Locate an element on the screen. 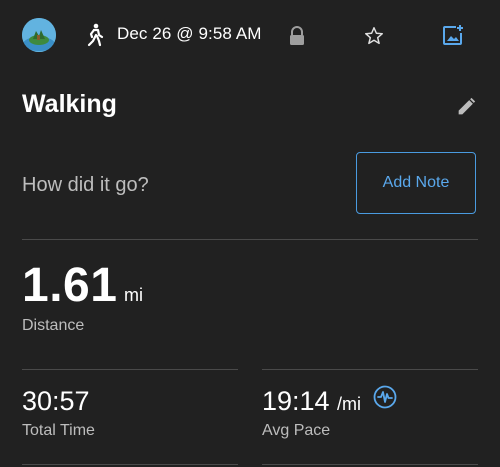 This screenshot has height=467, width=500. user-avatar is located at coordinates (39, 35).